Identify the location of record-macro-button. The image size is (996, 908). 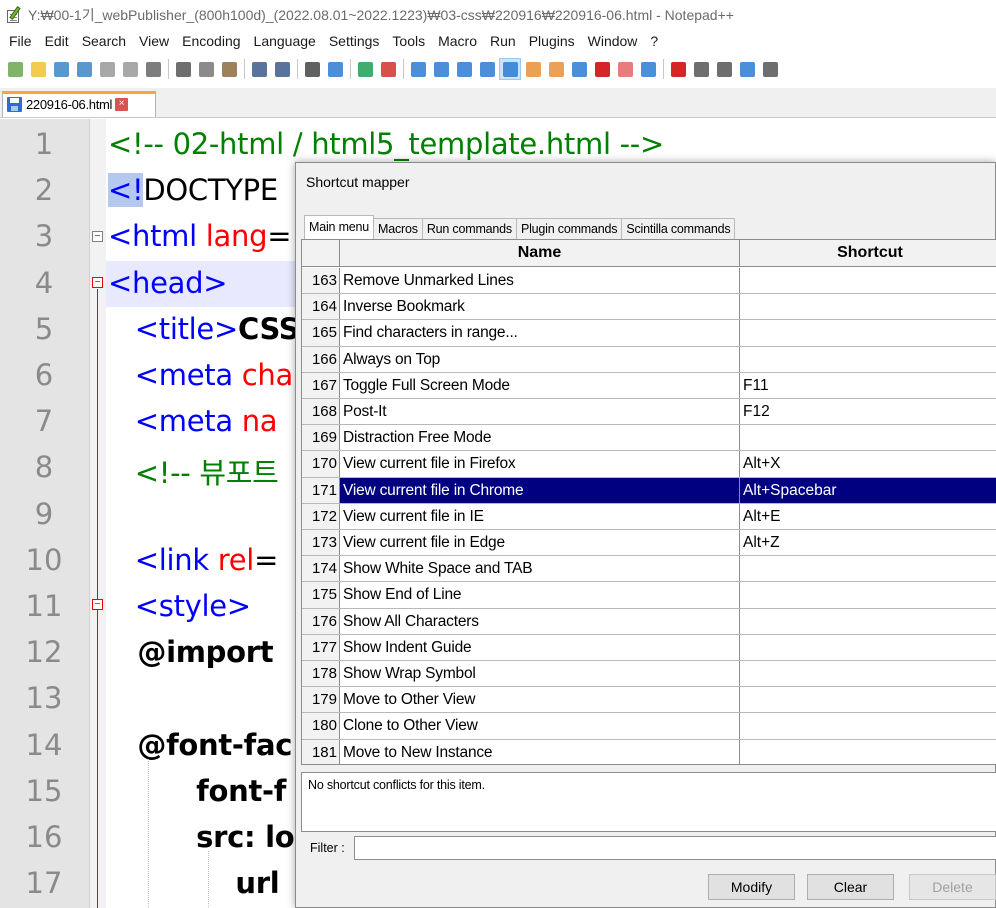
(678, 69).